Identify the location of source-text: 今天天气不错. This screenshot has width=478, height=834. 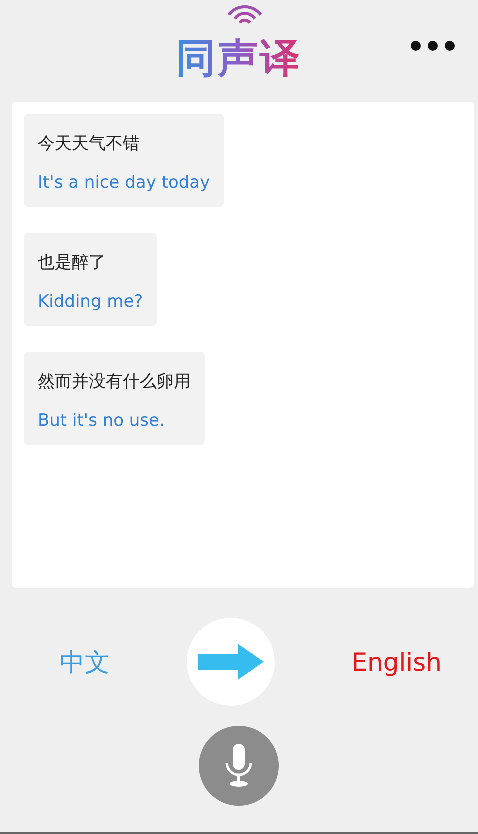
(89, 144).